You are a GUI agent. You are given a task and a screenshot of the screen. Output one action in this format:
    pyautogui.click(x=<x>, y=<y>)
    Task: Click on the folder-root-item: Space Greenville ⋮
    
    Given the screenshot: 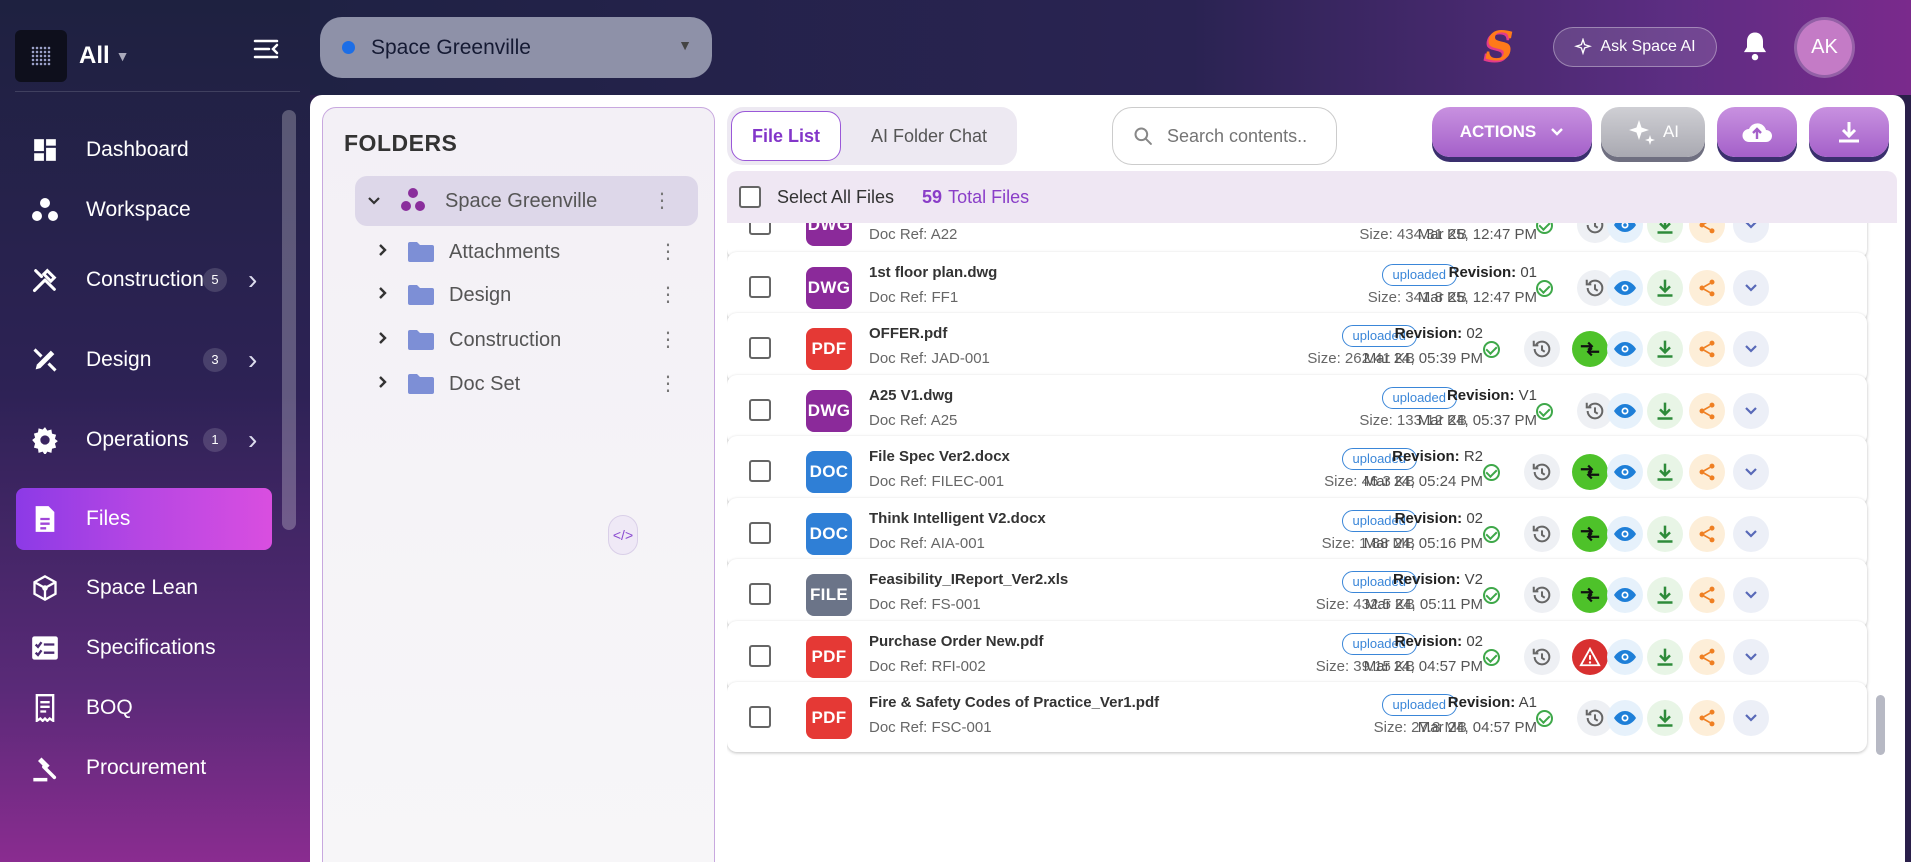 What is the action you would take?
    pyautogui.click(x=526, y=201)
    